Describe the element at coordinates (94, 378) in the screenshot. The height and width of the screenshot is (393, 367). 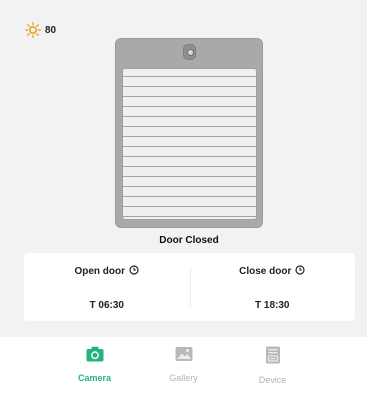
I see `tab-camera-label: Camera` at that location.